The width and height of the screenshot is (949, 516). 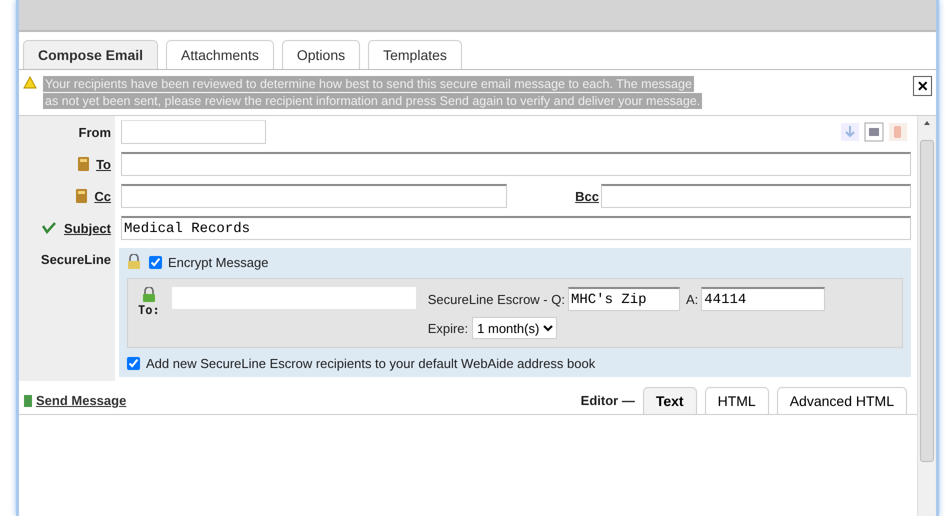 What do you see at coordinates (607, 400) in the screenshot?
I see `editor-label: Editor —` at bounding box center [607, 400].